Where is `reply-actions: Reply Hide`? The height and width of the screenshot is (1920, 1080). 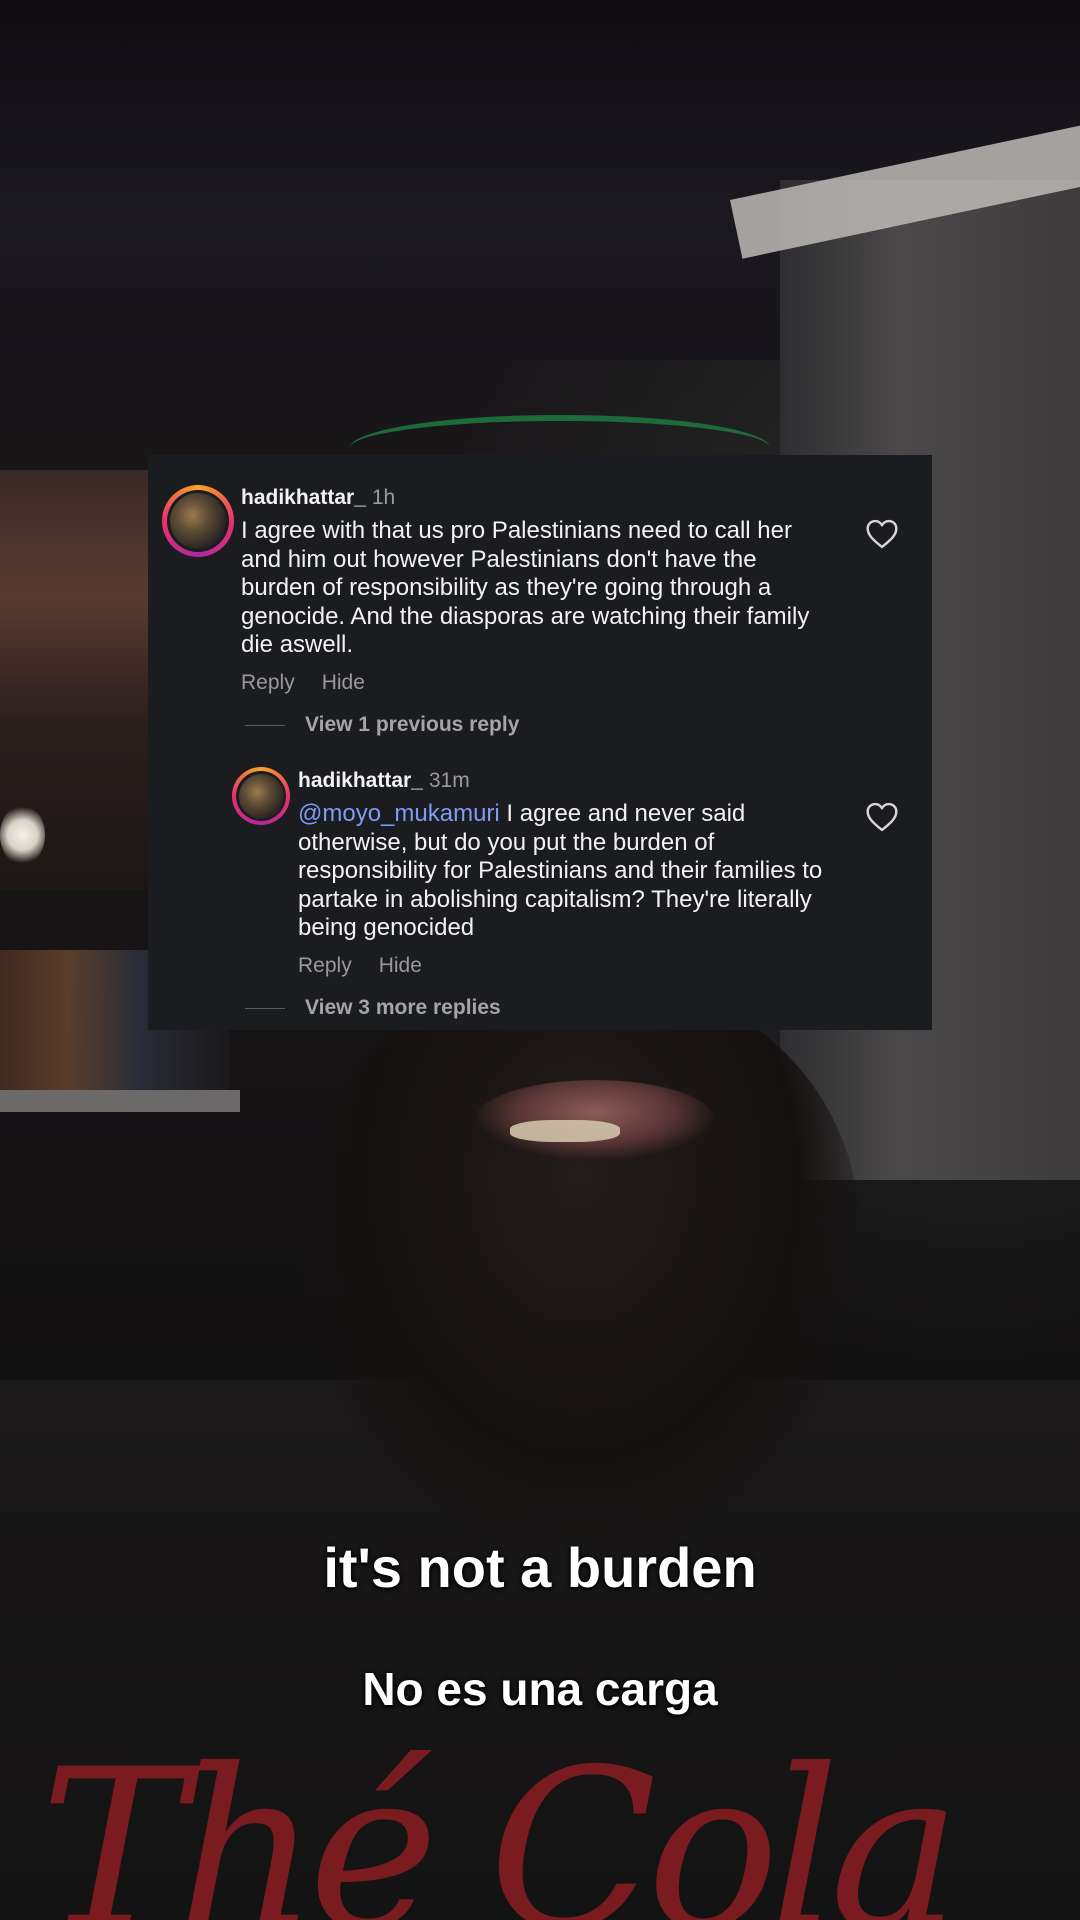
reply-actions: Reply Hide is located at coordinates (373, 966).